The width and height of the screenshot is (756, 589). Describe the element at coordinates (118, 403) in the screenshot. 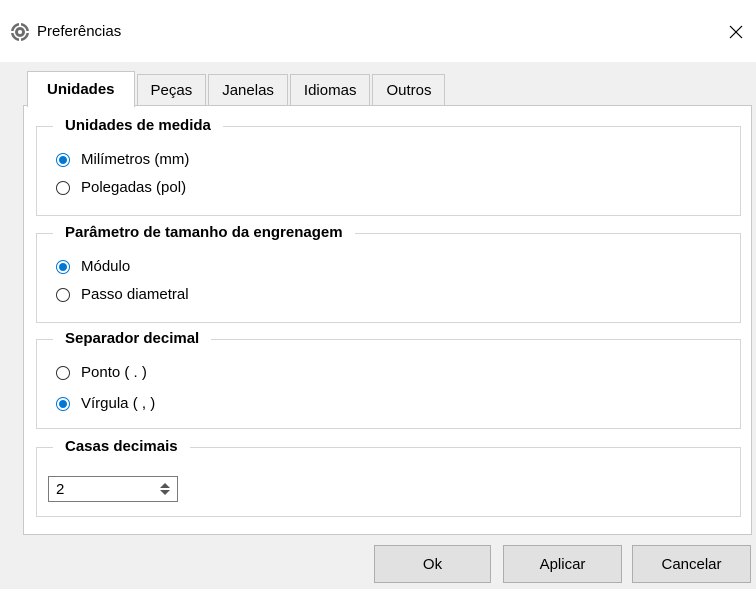

I see `radio-label: Vírgula ( , )` at that location.